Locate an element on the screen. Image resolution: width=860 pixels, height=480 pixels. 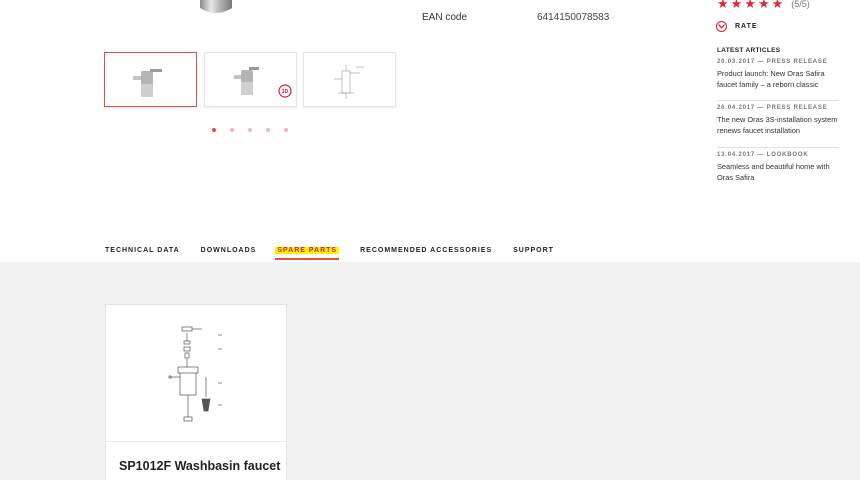
chevron-down-icon is located at coordinates (721, 26).